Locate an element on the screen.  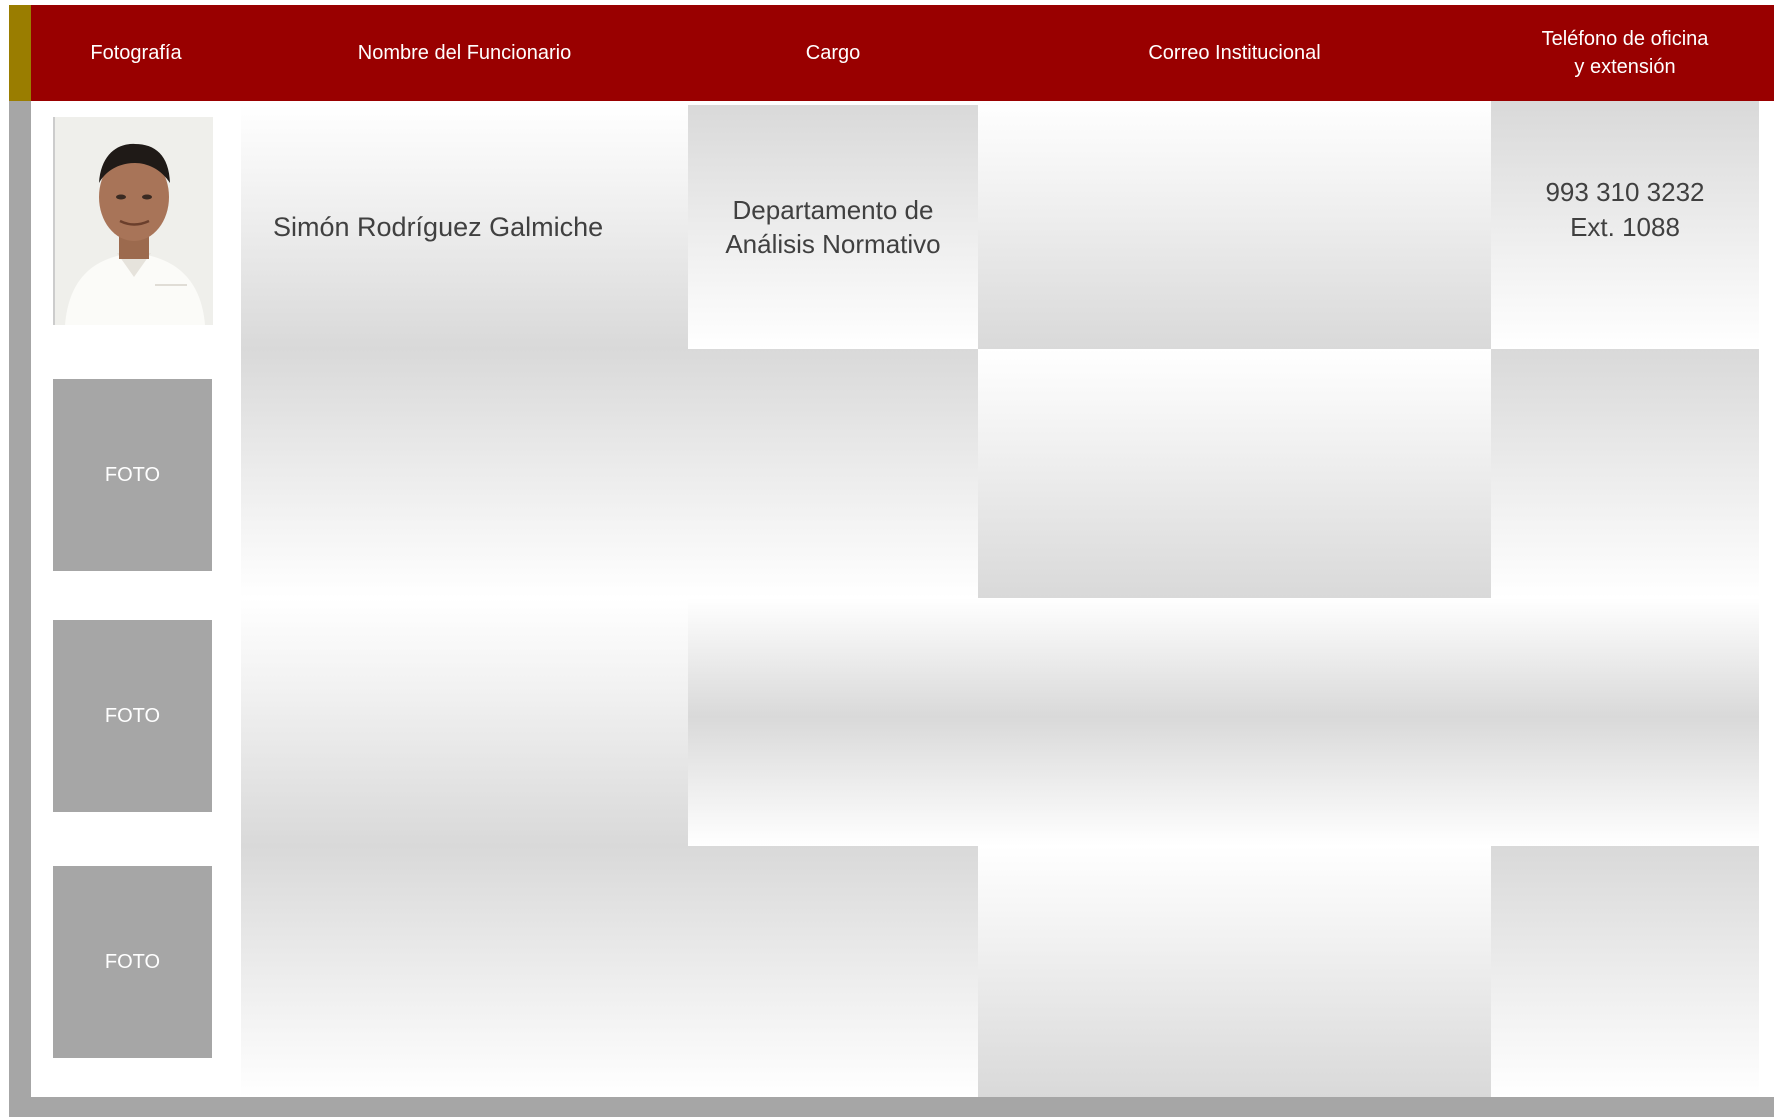
table-row-1-phone: 993 310 3232 Ext. 1088 is located at coordinates (1625, 225).